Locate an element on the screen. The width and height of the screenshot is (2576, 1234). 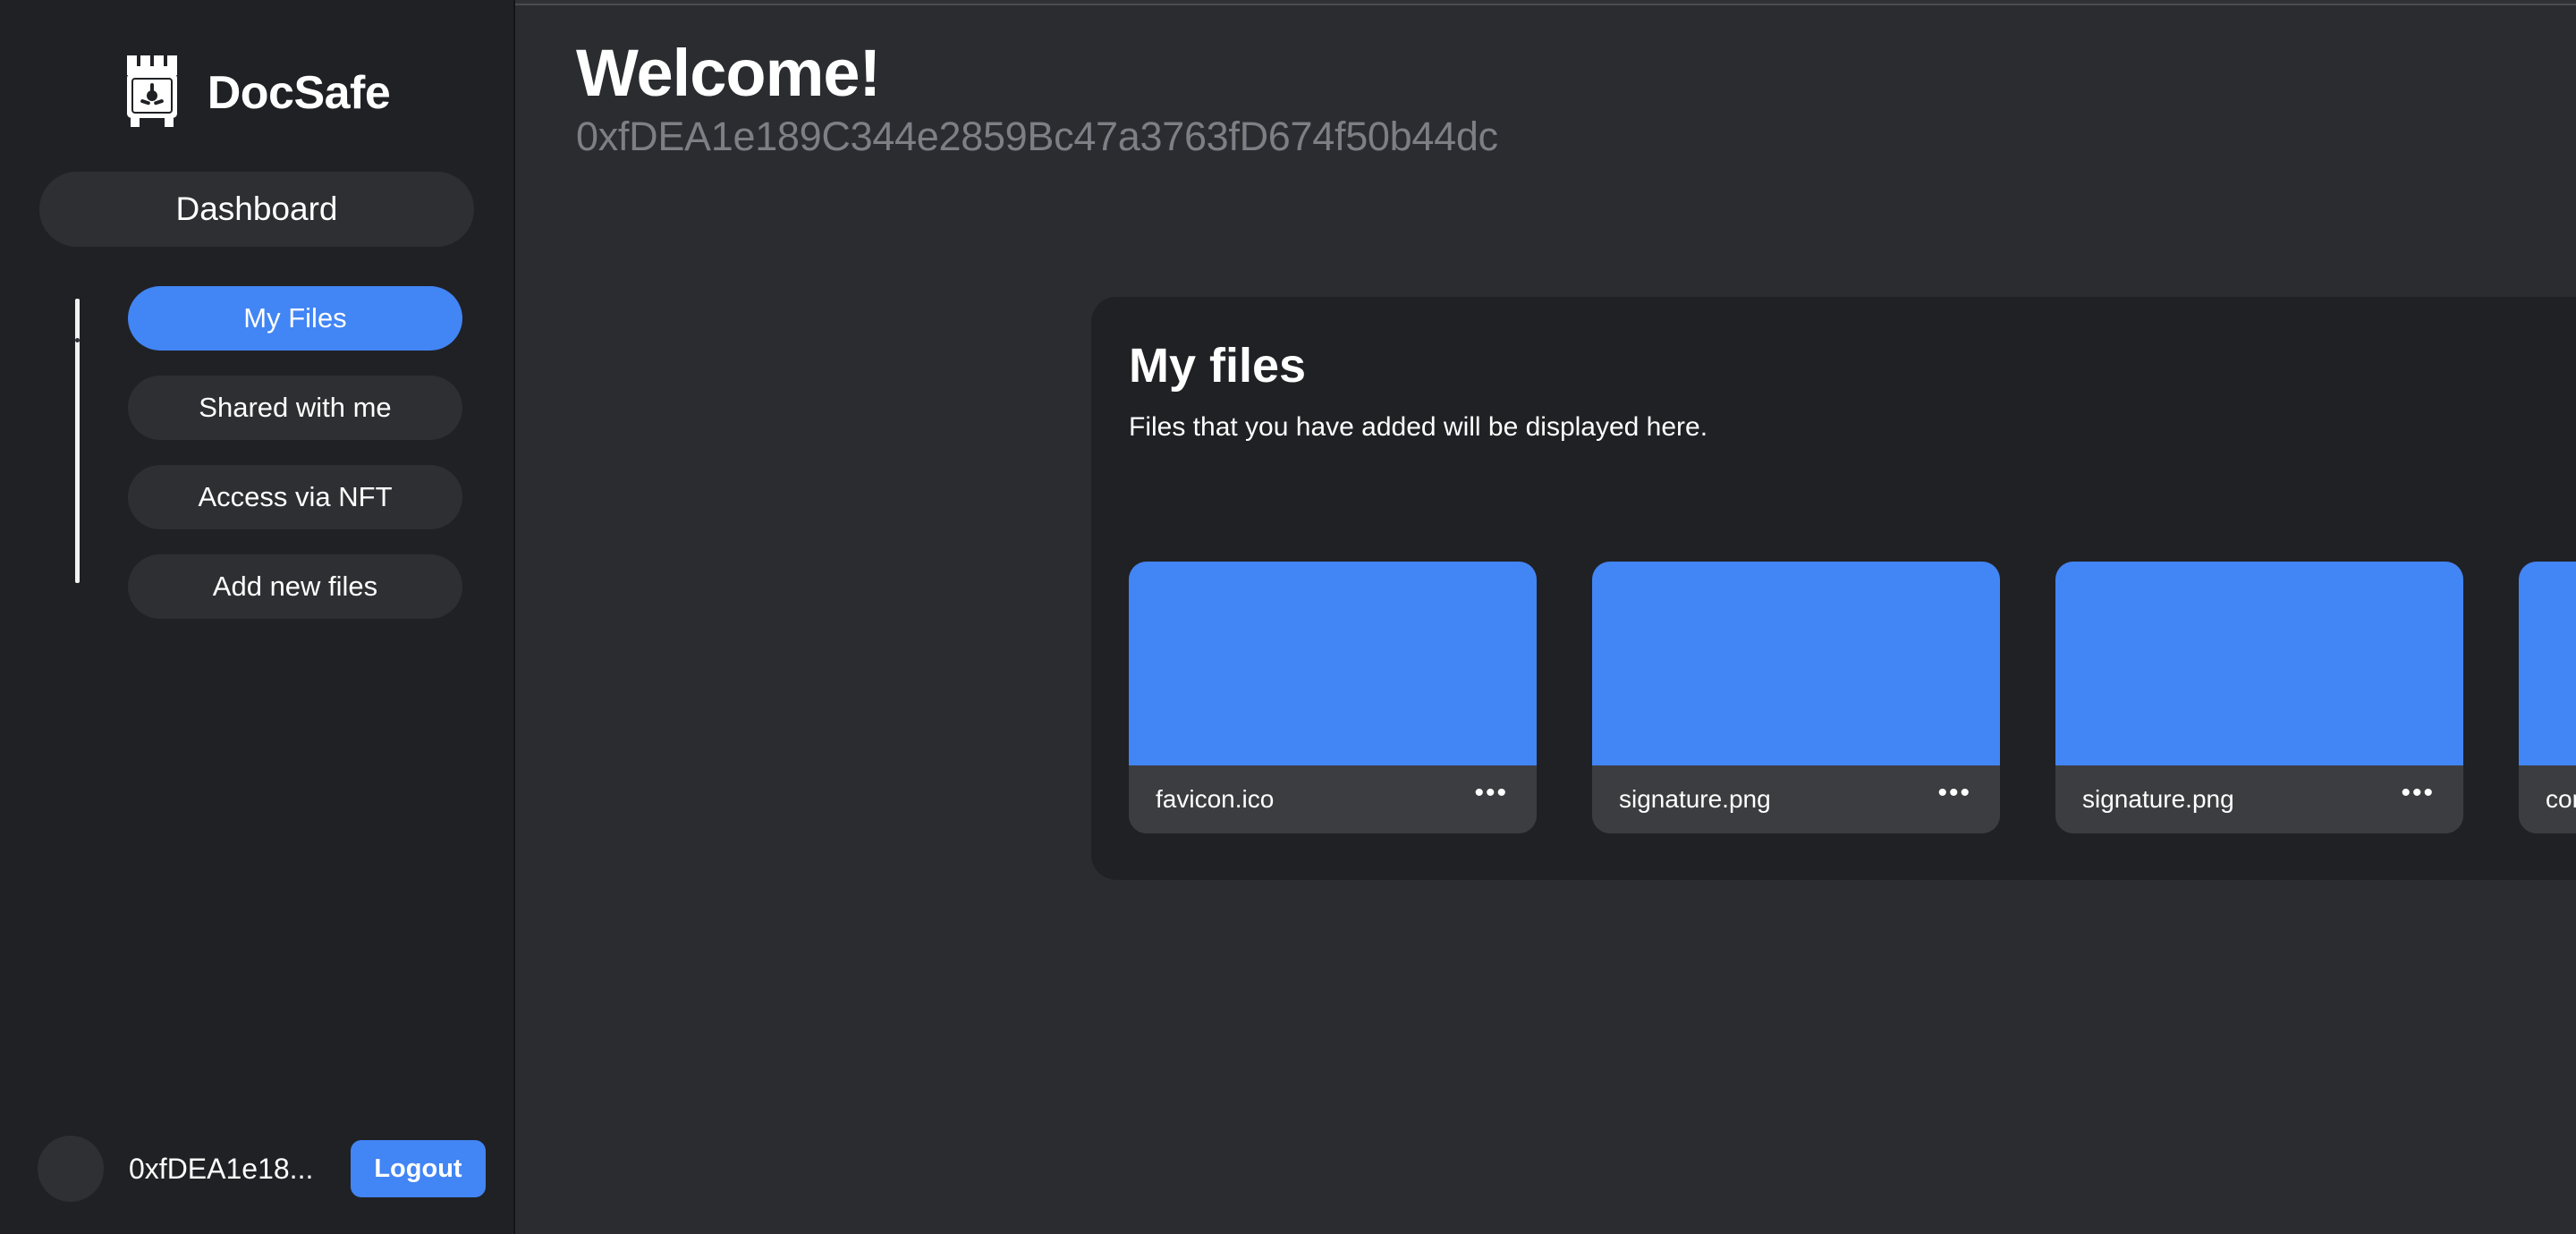
dashboard-button: Dashboard is located at coordinates (256, 210).